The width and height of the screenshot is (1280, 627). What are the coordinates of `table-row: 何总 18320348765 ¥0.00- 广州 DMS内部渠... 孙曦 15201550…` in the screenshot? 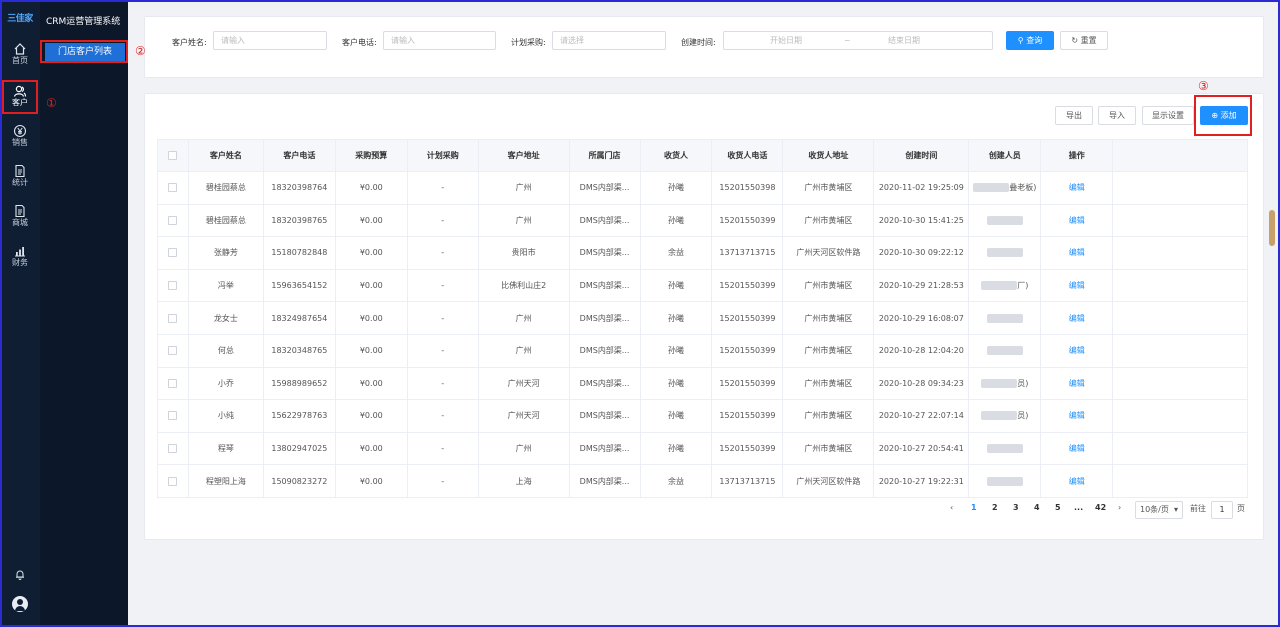 It's located at (702, 350).